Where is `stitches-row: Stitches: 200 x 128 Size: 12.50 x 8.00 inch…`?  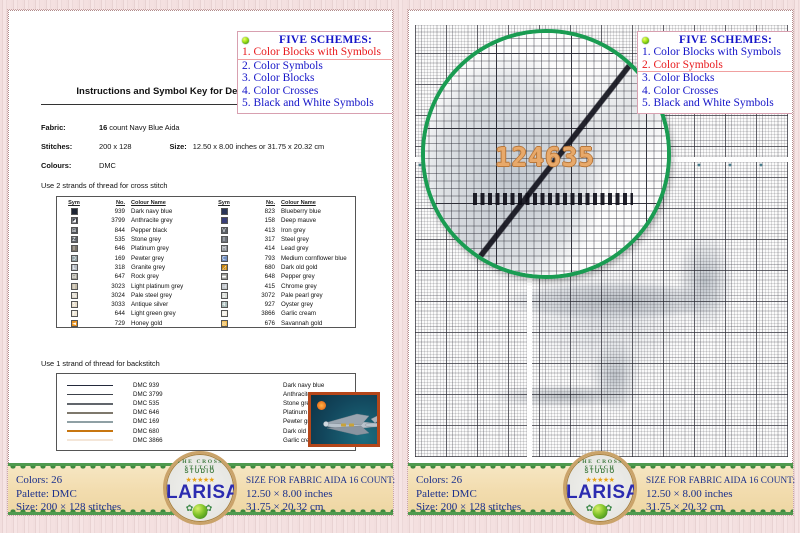 stitches-row: Stitches: 200 x 128 Size: 12.50 x 8.00 inch… is located at coordinates (182, 146).